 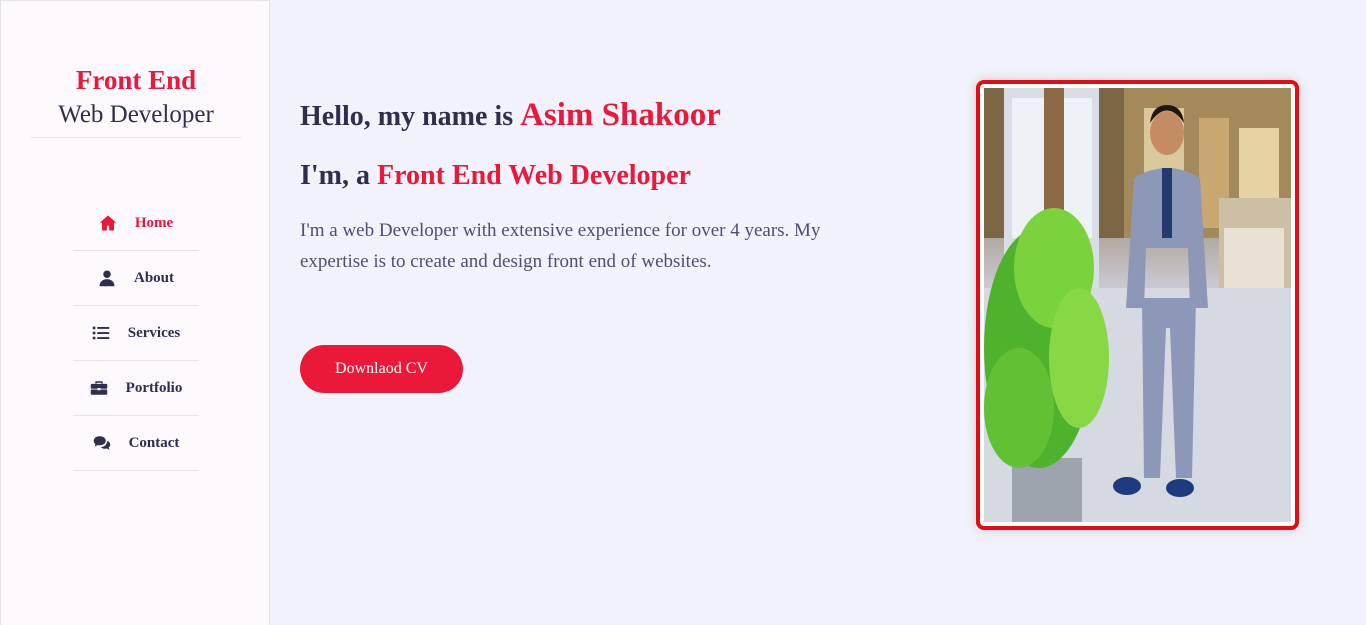 I want to click on nav-item-about: About, so click(x=136, y=278).